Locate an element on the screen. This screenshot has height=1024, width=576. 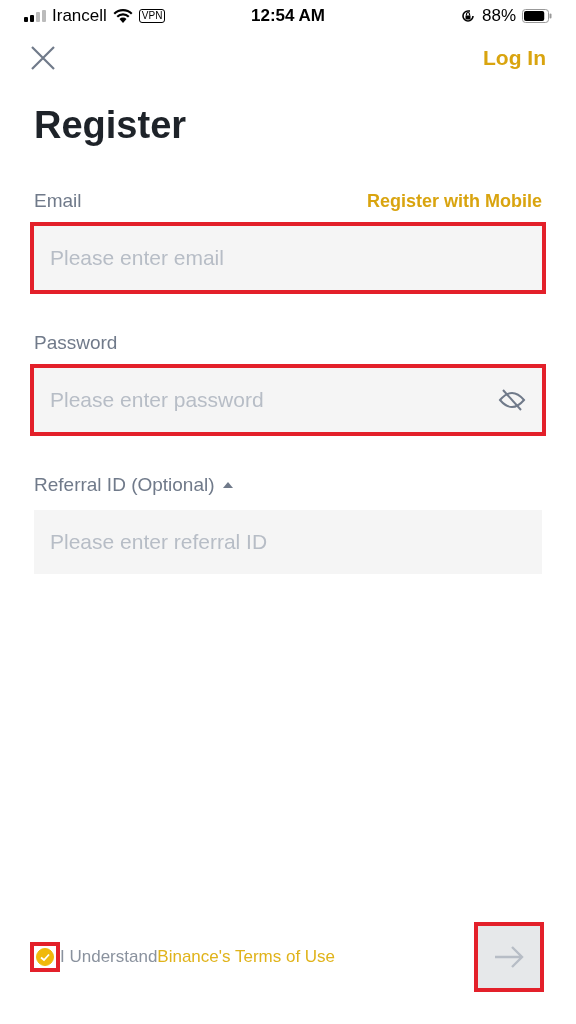
field-label: Email is located at coordinates (58, 200).